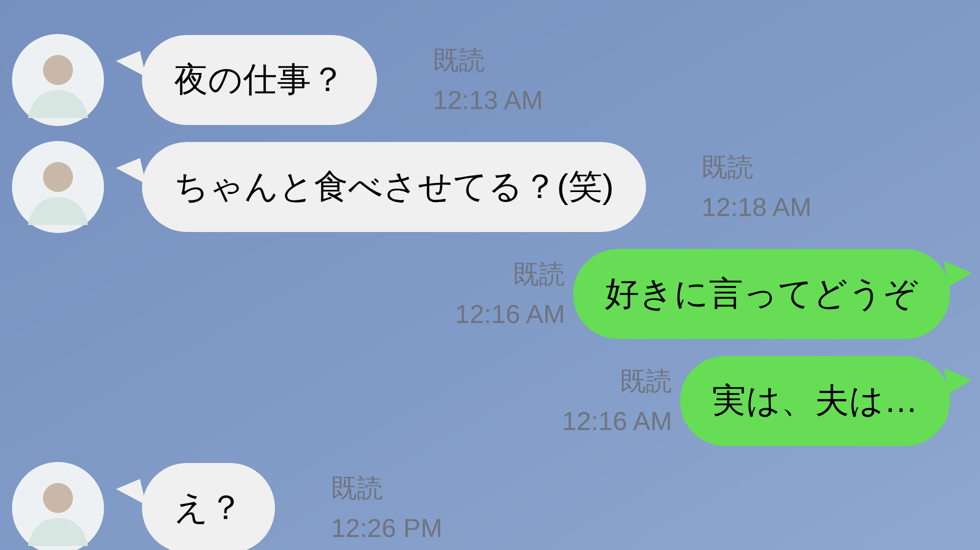  What do you see at coordinates (386, 528) in the screenshot?
I see `message-time: 12:26 PM` at bounding box center [386, 528].